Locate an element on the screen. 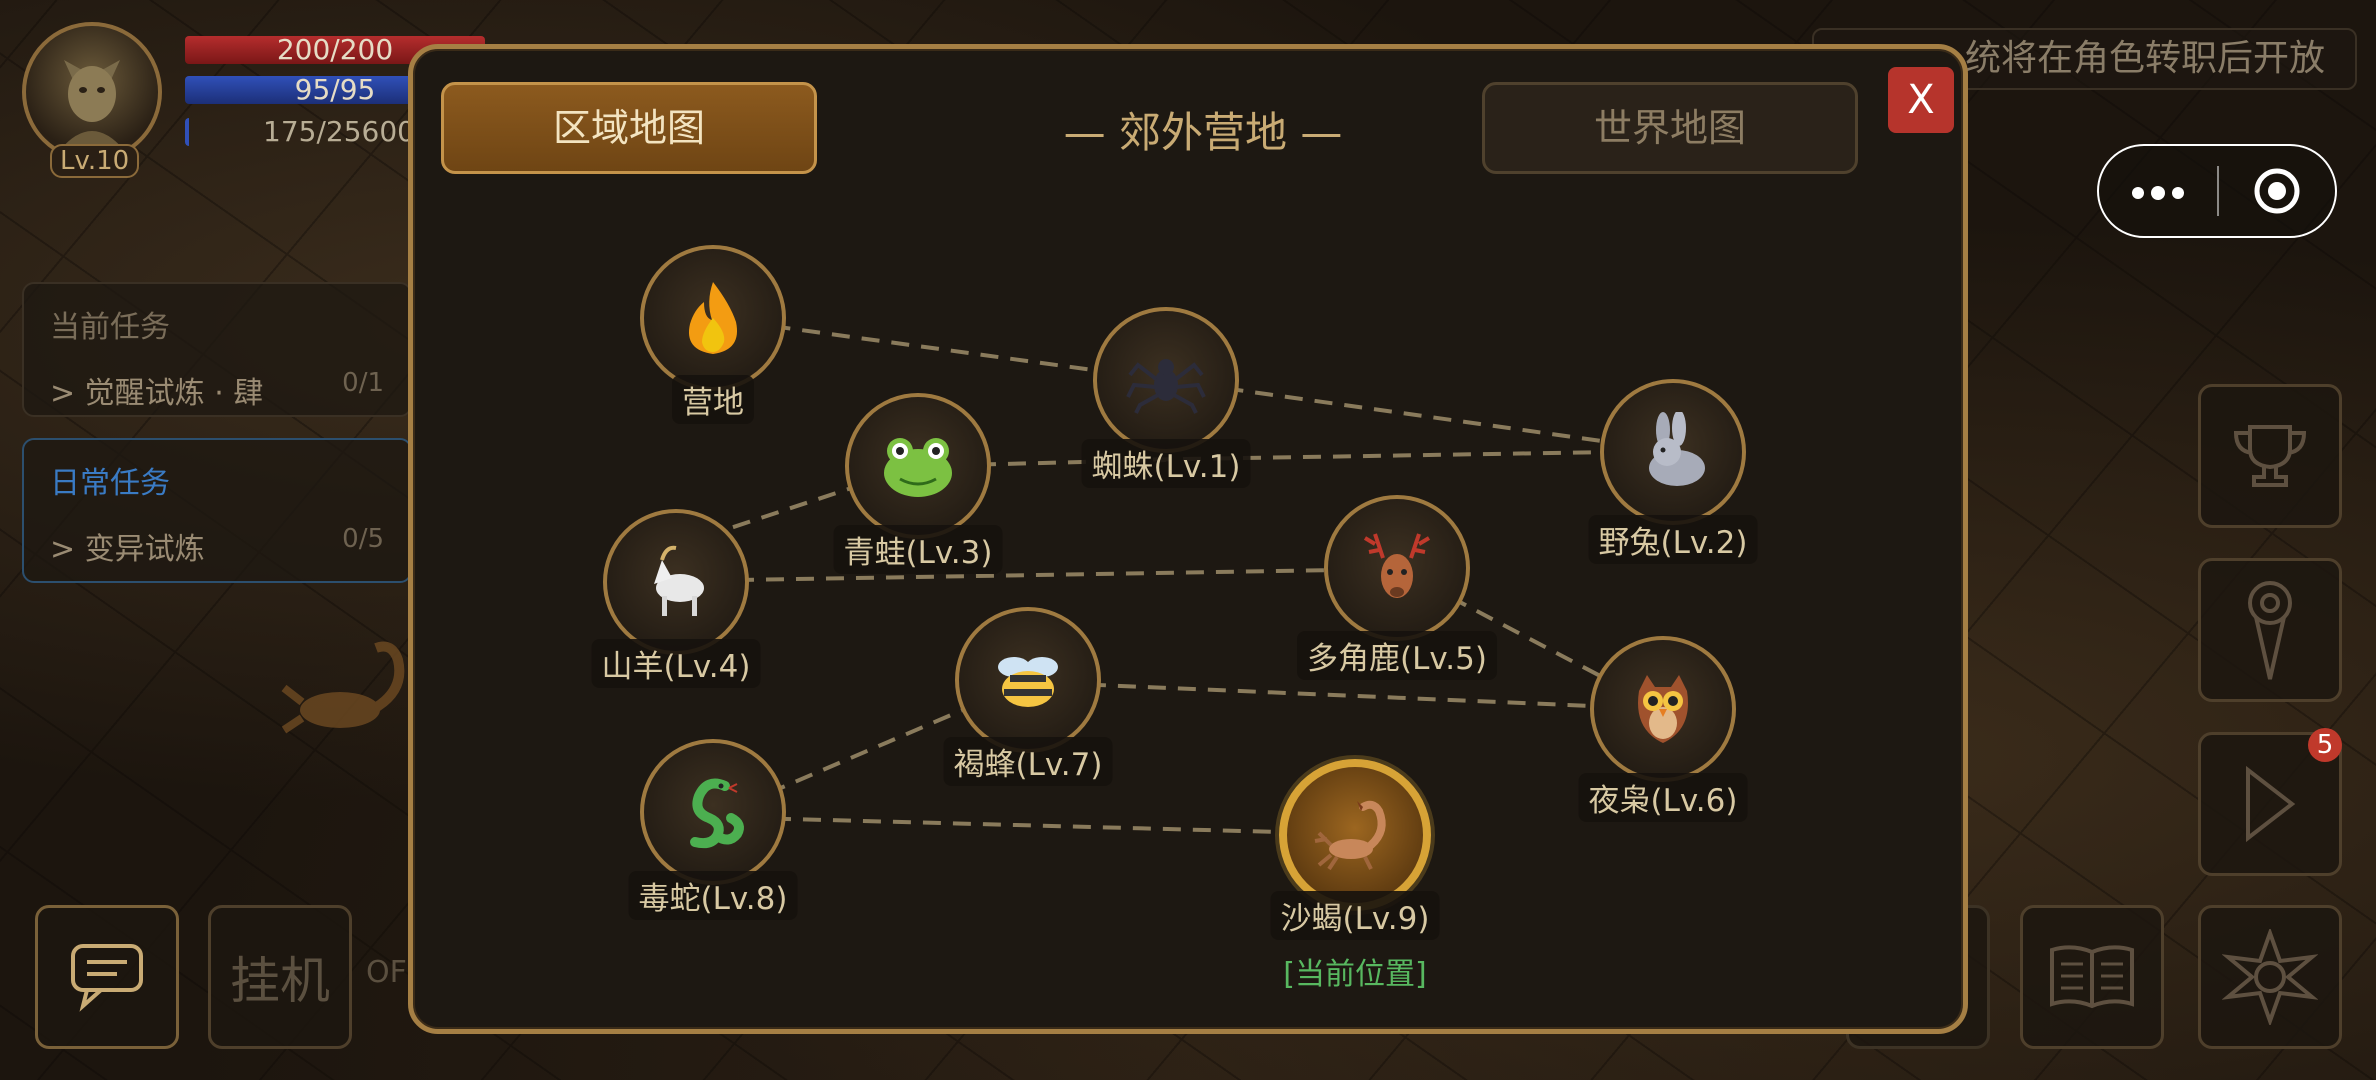 This screenshot has width=2376, height=1080. player-avatar is located at coordinates (92, 92).